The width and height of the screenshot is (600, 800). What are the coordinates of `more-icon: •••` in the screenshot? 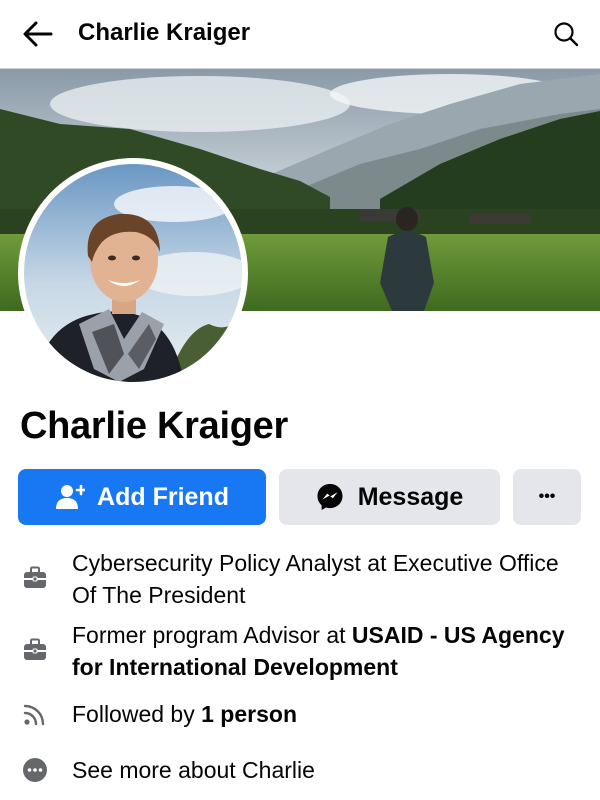 It's located at (547, 496).